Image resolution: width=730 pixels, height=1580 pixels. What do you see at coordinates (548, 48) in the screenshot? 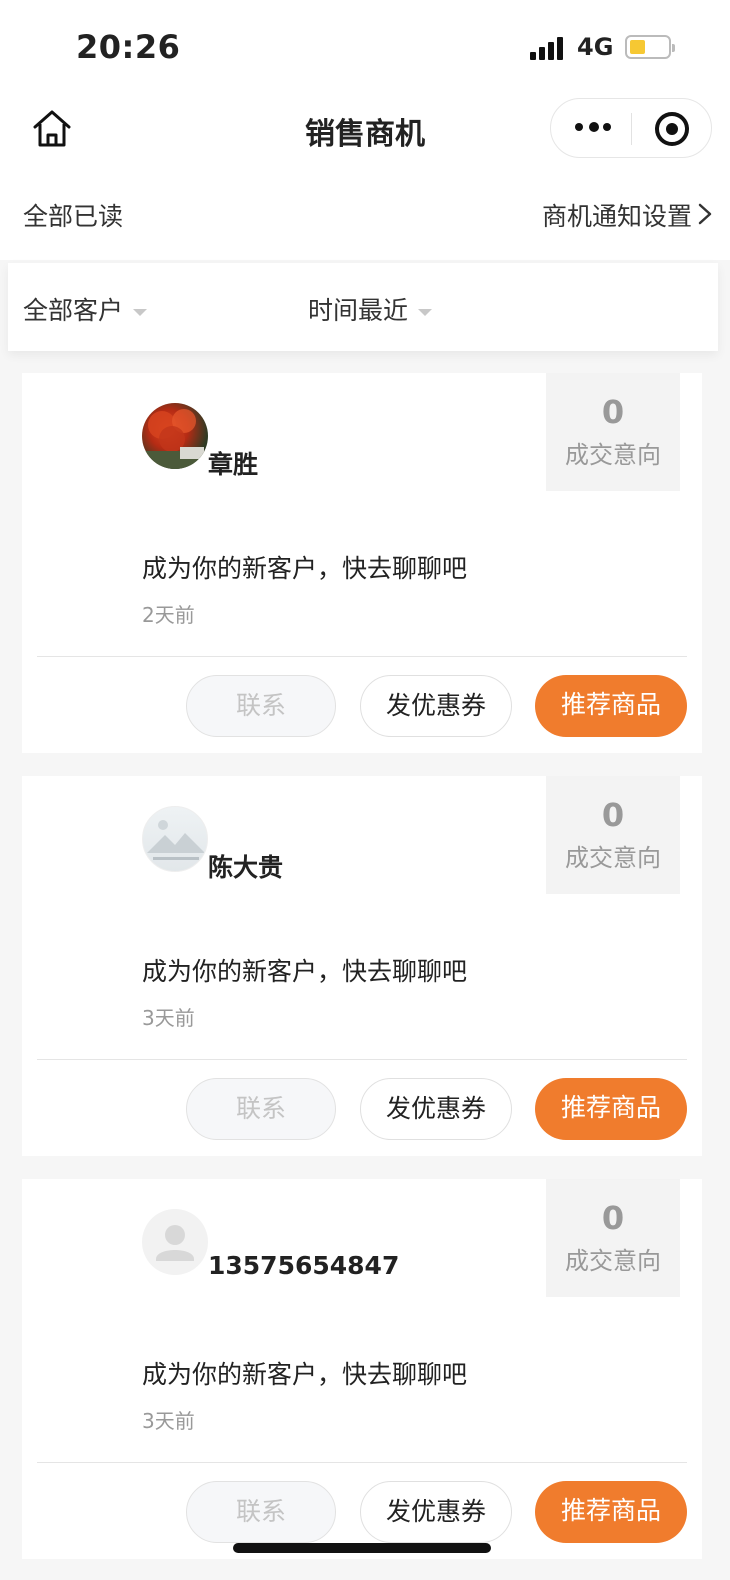
I see `signal-icon` at bounding box center [548, 48].